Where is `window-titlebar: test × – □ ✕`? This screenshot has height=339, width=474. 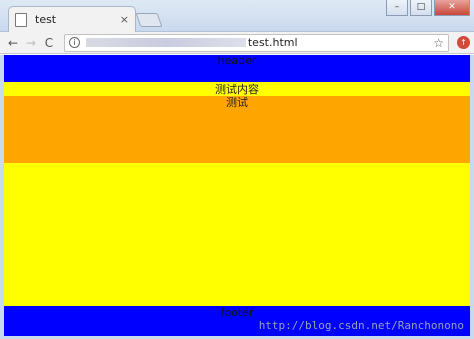 window-titlebar: test × – □ ✕ is located at coordinates (237, 16).